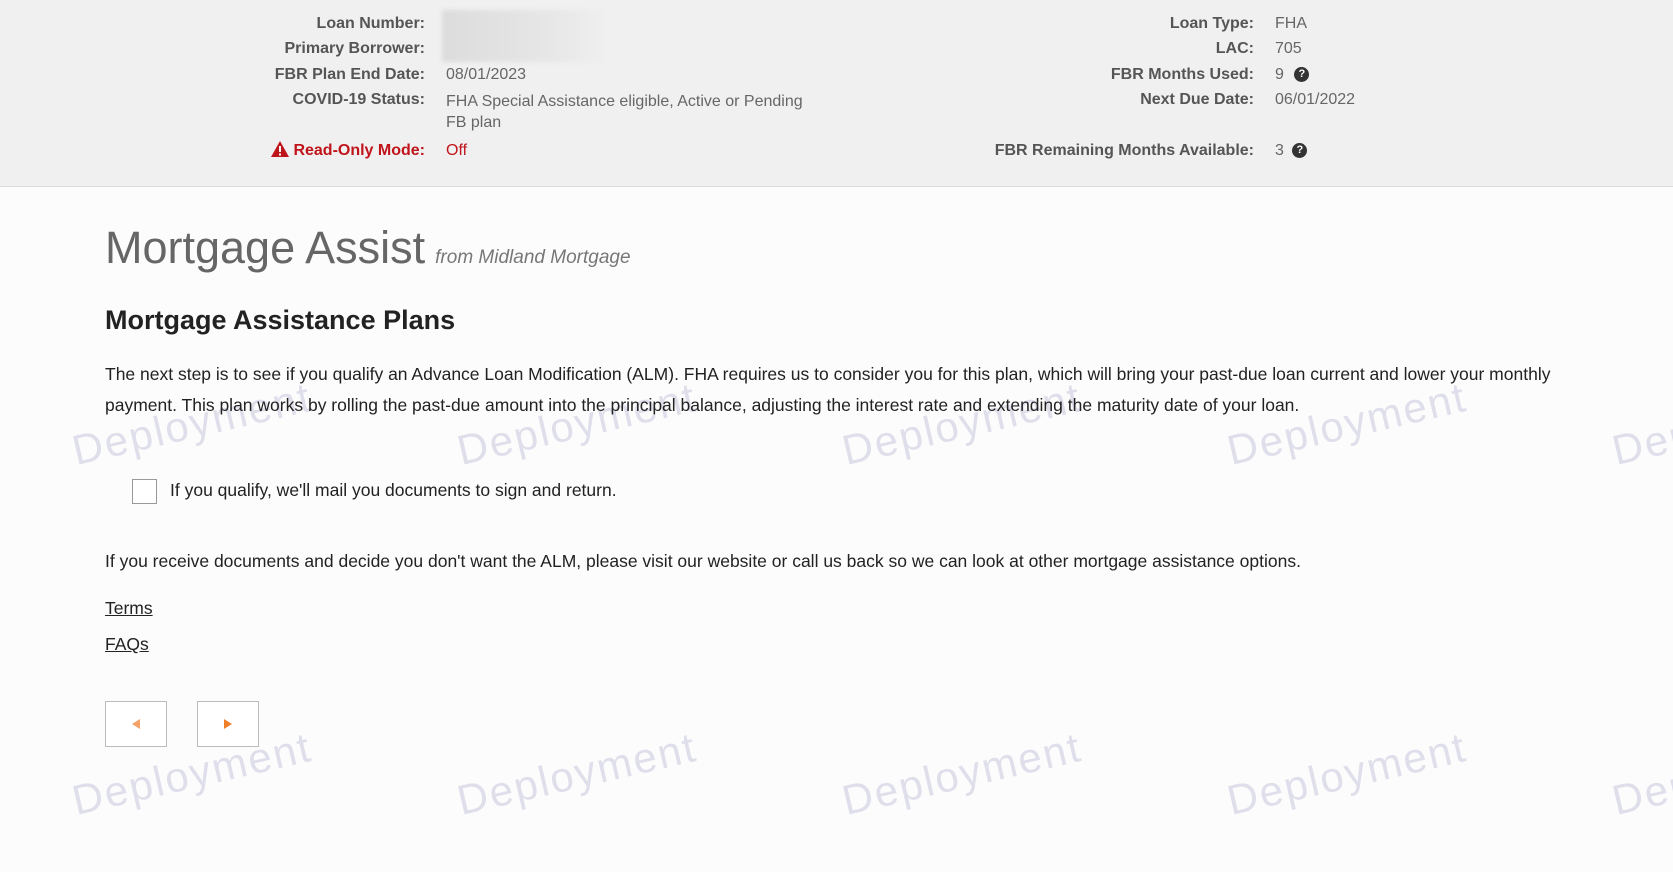  I want to click on redacted-borrower-info, so click(527, 36).